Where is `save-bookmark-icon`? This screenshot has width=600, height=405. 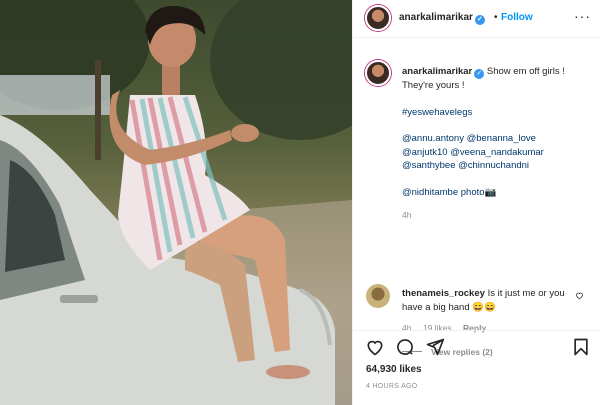
save-bookmark-icon is located at coordinates (581, 347).